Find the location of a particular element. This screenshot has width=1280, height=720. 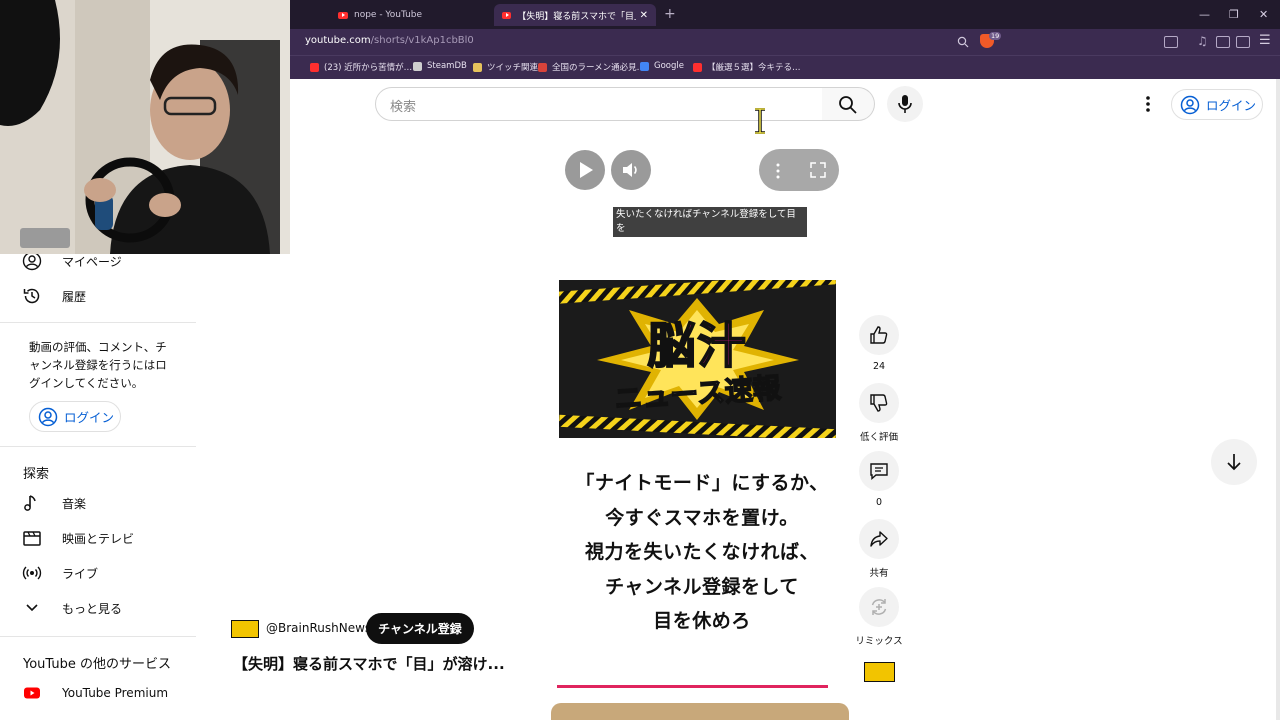

overlay-line: 目を休めろ is located at coordinates (702, 621).